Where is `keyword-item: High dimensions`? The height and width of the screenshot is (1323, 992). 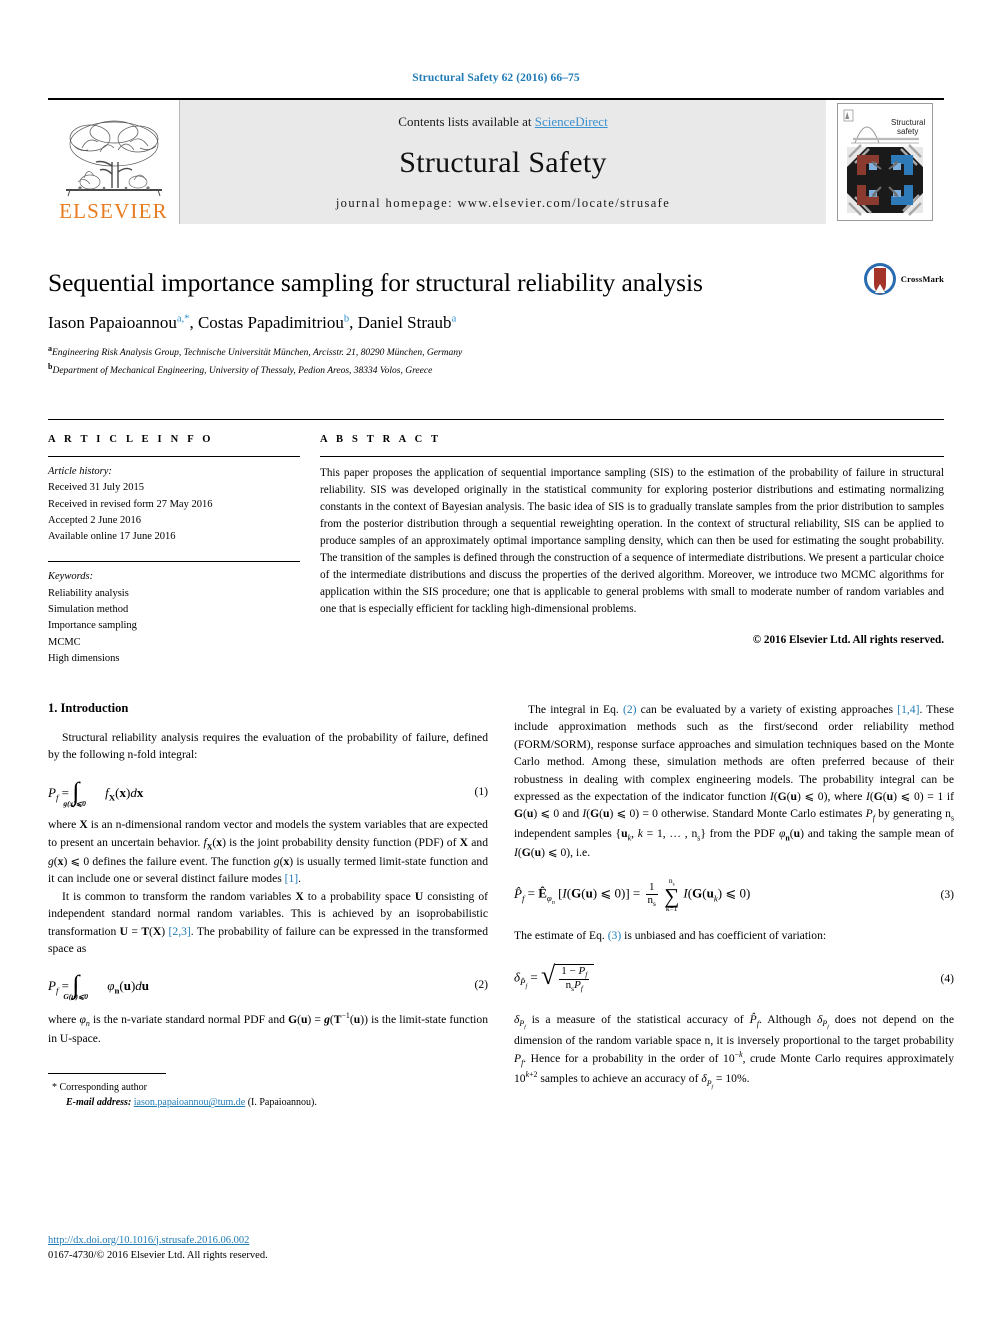
keyword-item: High dimensions is located at coordinates (84, 658).